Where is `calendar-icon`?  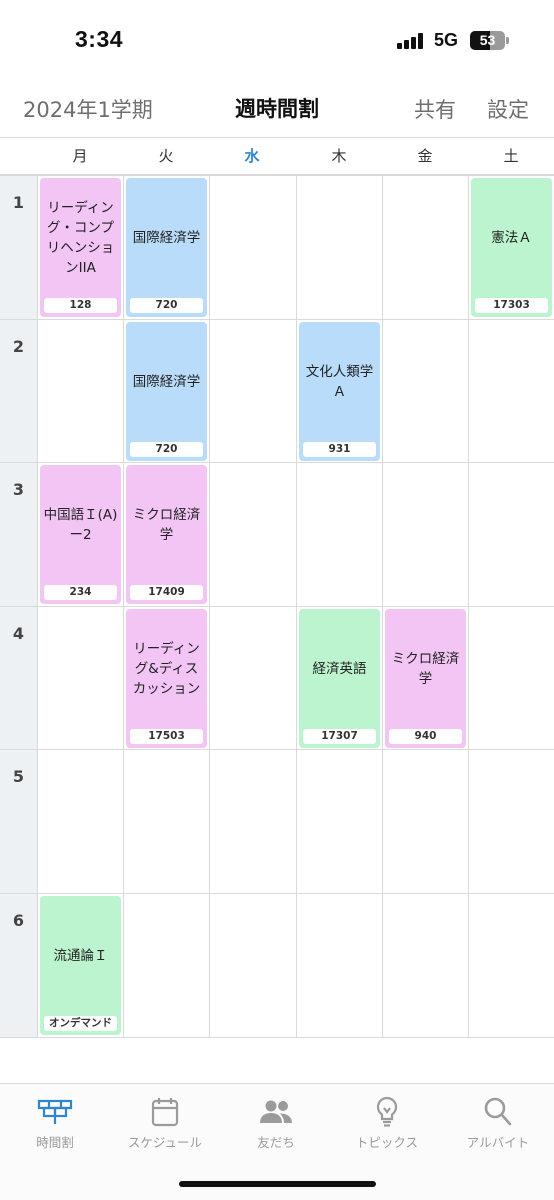
calendar-icon is located at coordinates (165, 1112).